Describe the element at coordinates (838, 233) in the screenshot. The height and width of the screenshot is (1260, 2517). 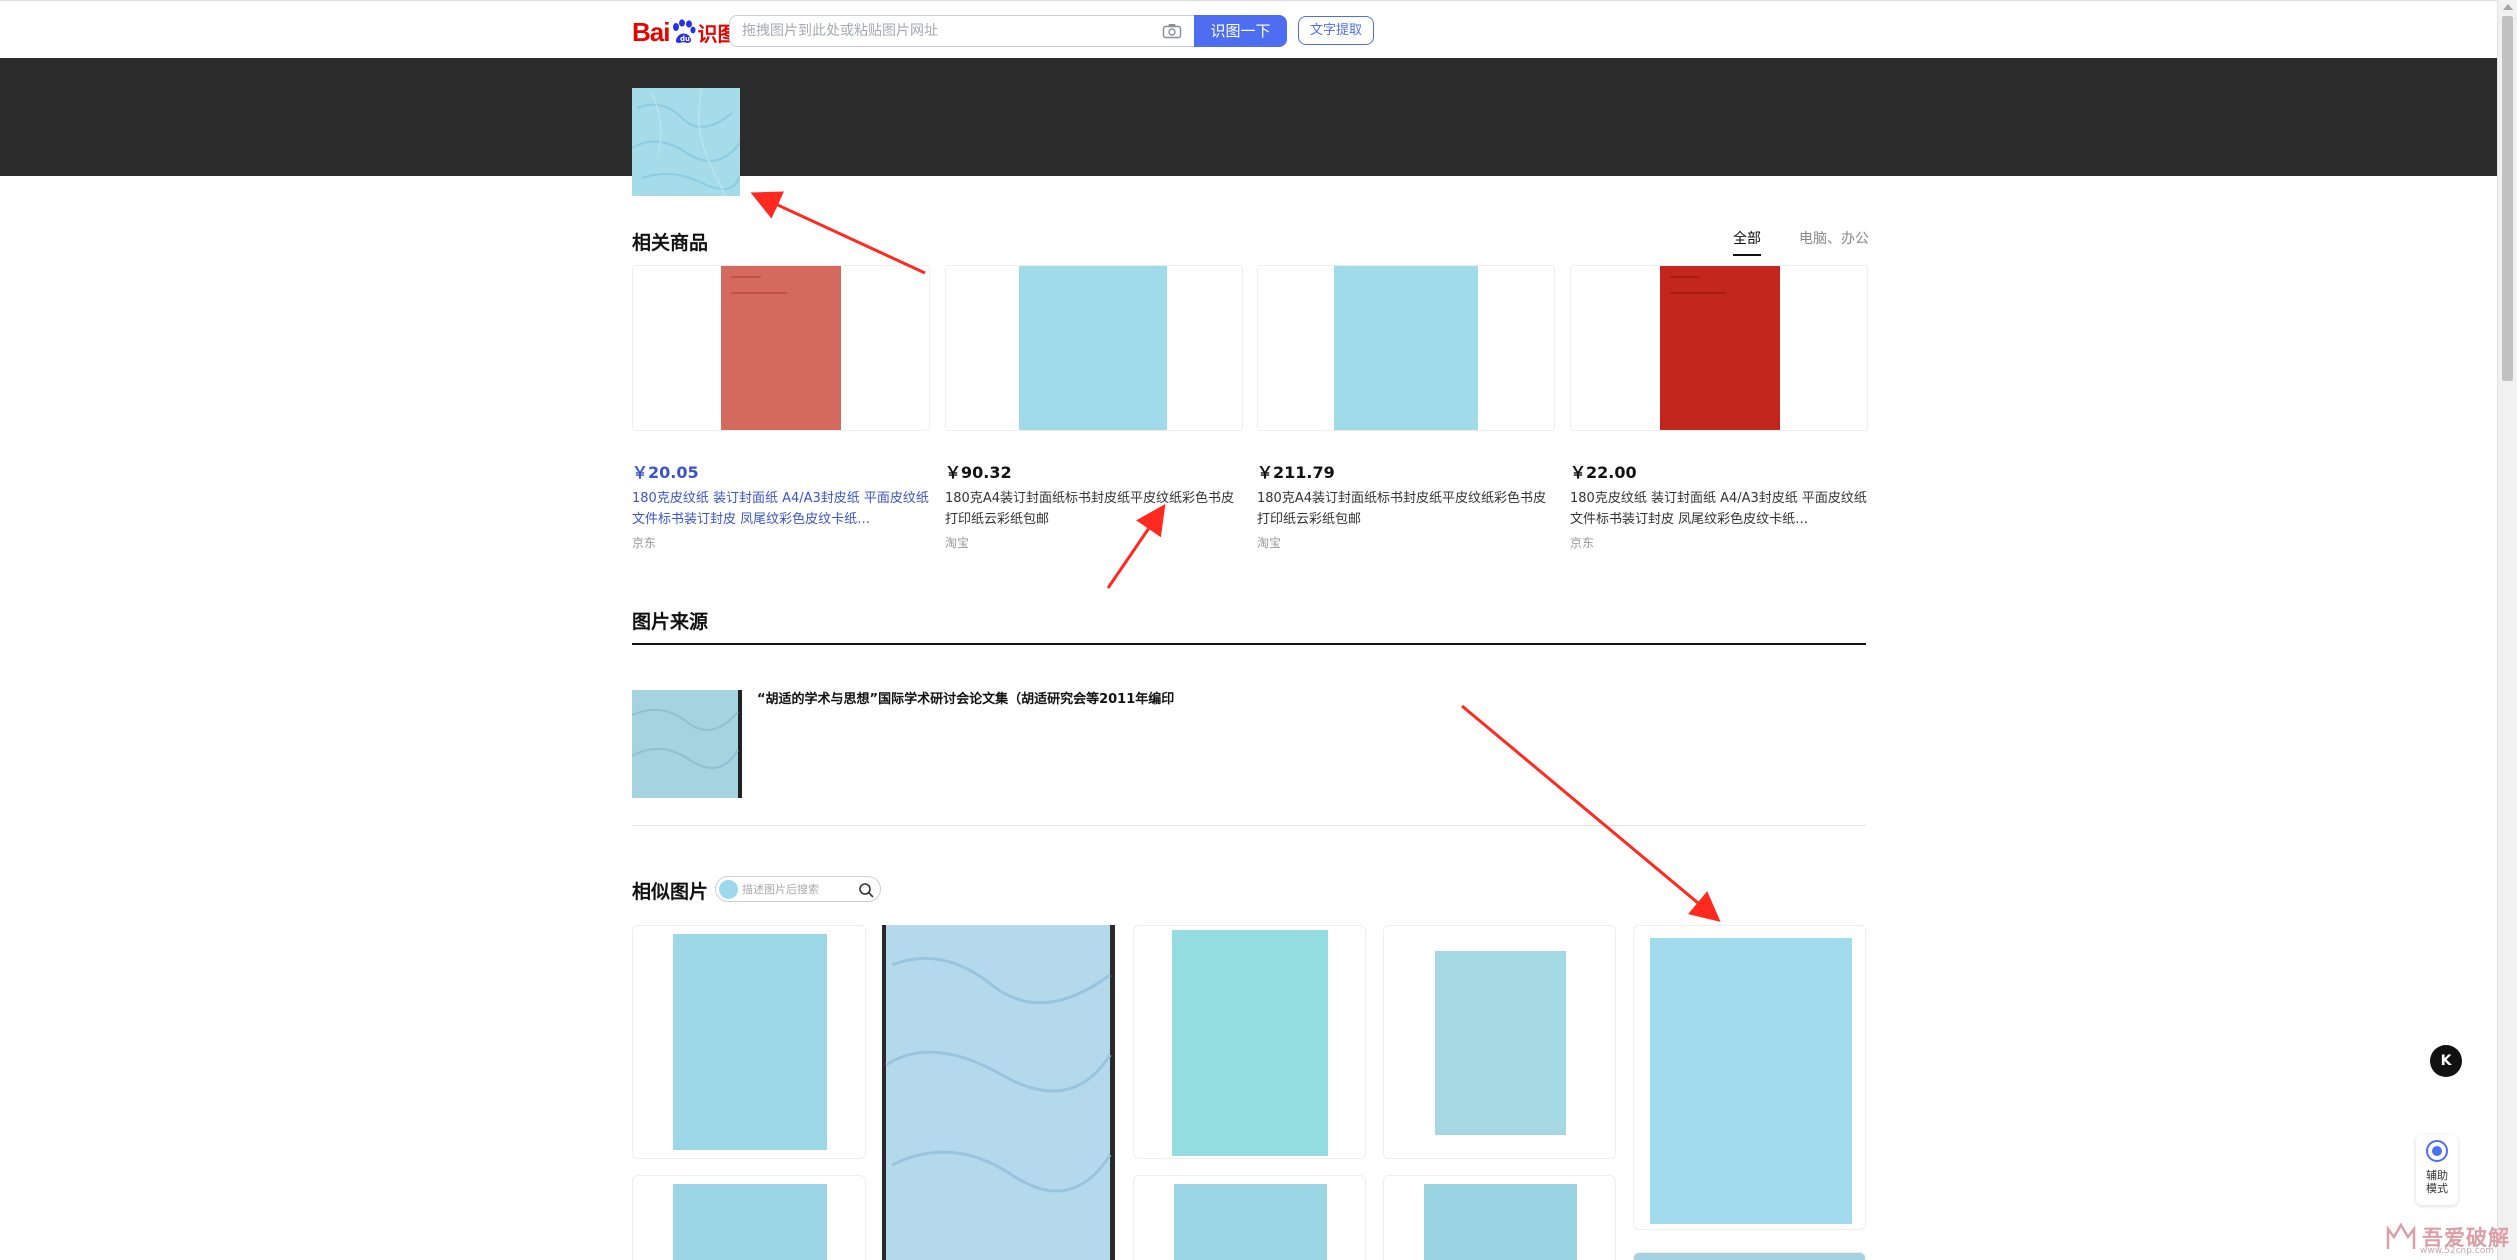
I see `arrow-to-query-image` at that location.